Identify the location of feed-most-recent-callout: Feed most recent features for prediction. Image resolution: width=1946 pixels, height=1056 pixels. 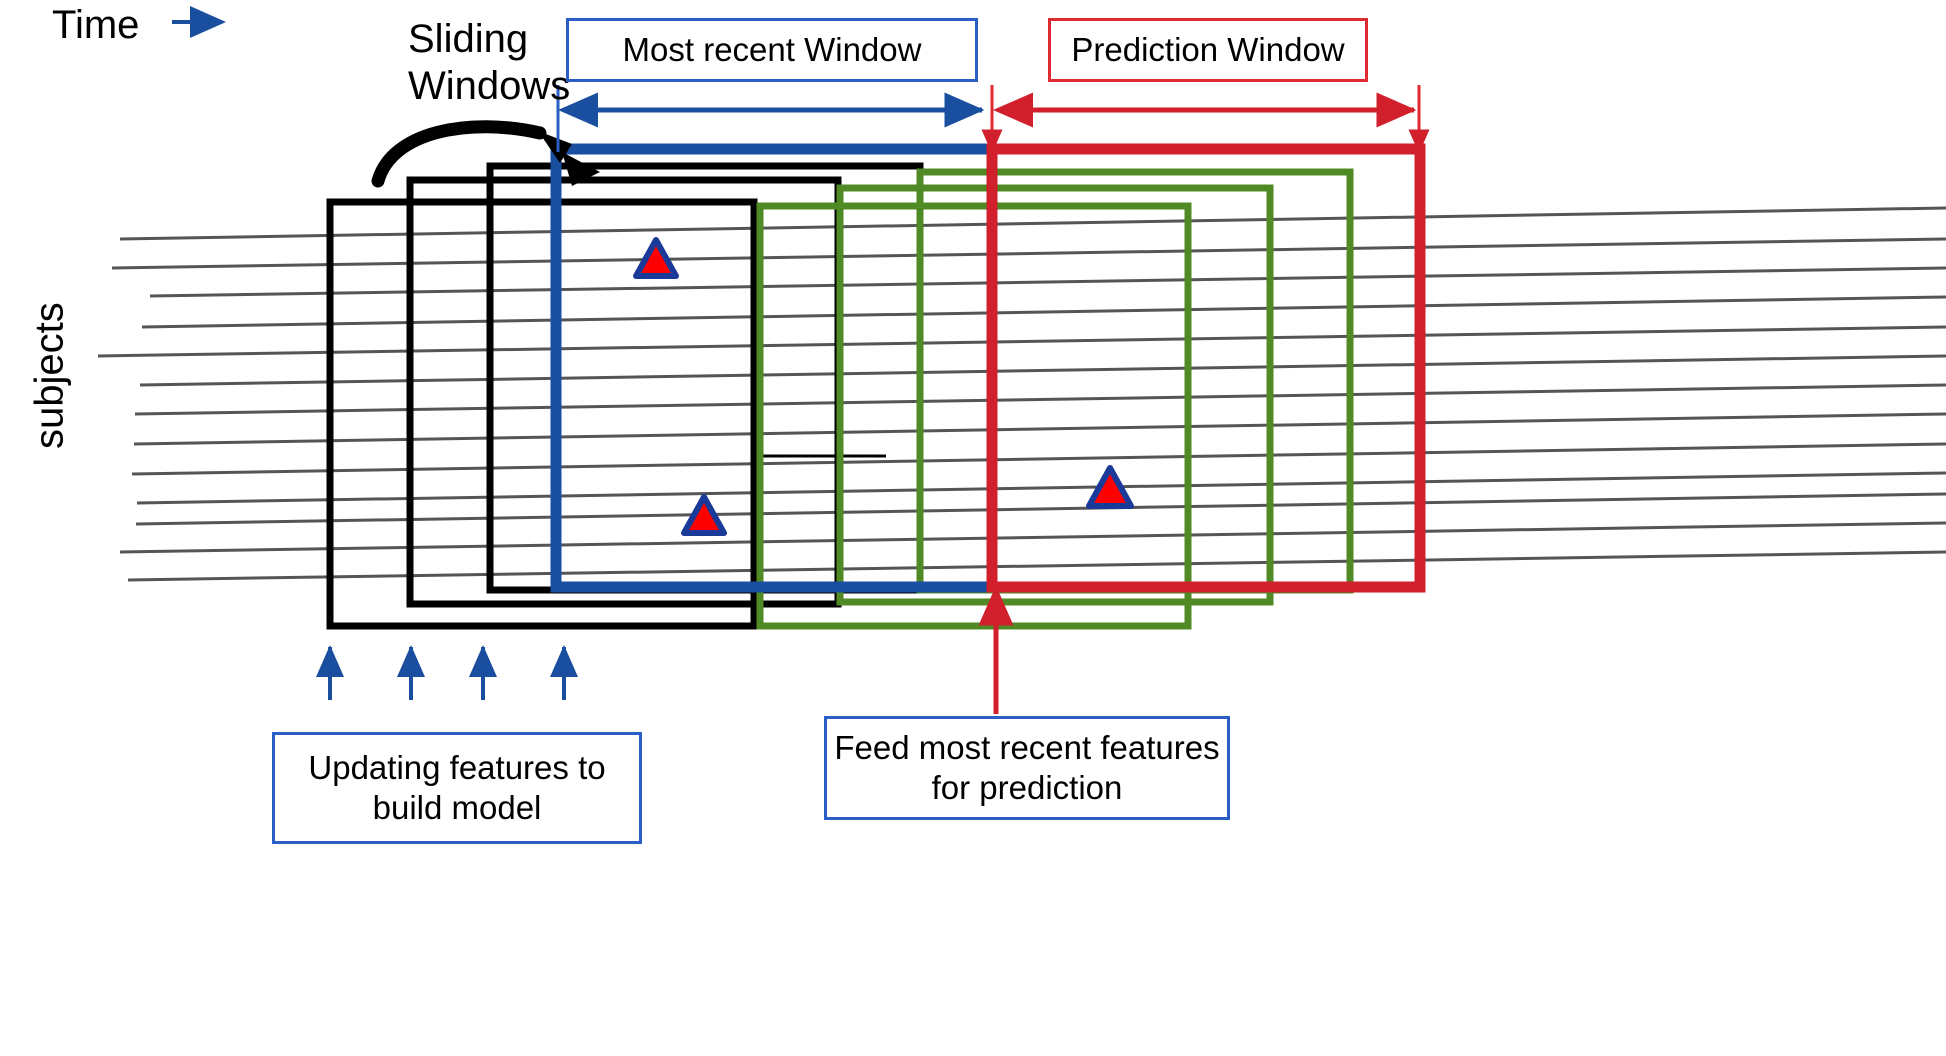
(1027, 768).